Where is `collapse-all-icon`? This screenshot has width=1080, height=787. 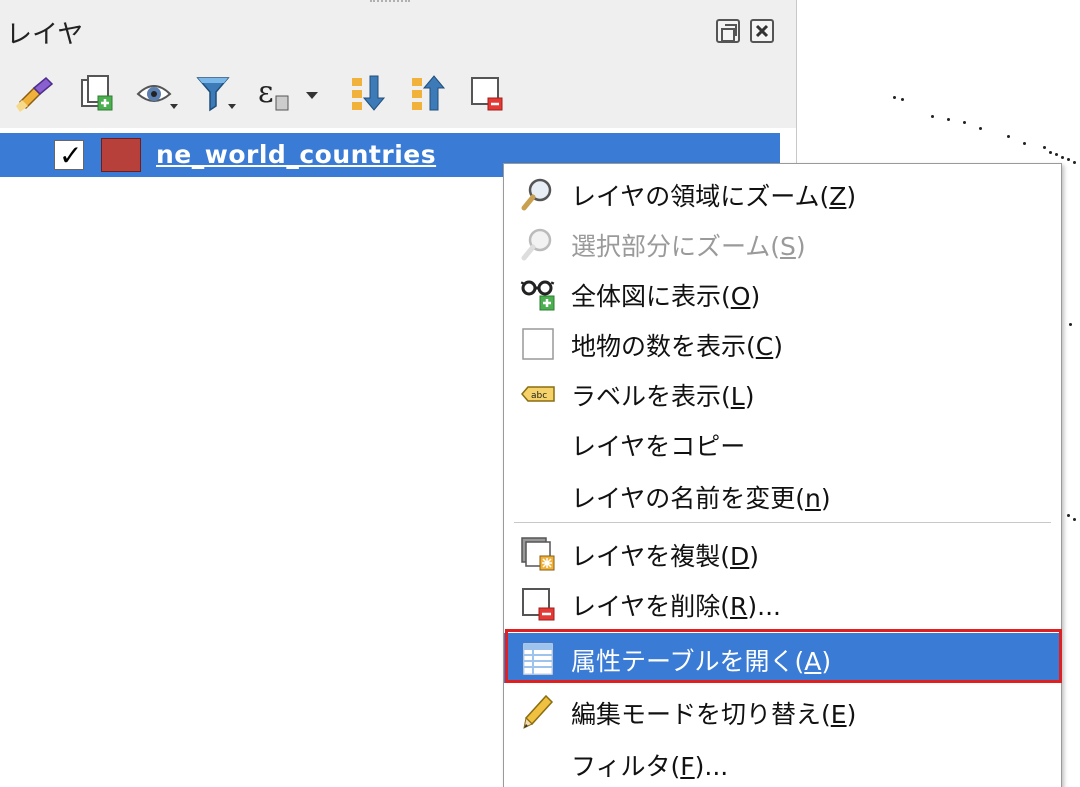
collapse-all-icon is located at coordinates (430, 94).